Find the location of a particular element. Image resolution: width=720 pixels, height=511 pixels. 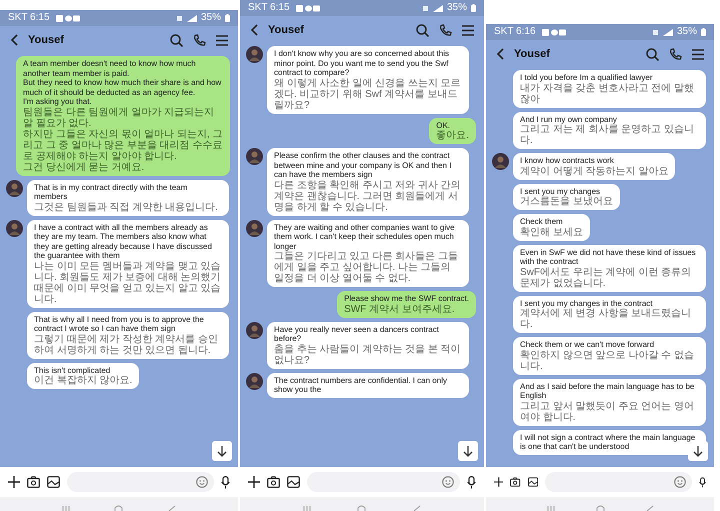

translation-text: 확인하지 않으면 앞으로 나아갈 수 없습니다. is located at coordinates (607, 361).